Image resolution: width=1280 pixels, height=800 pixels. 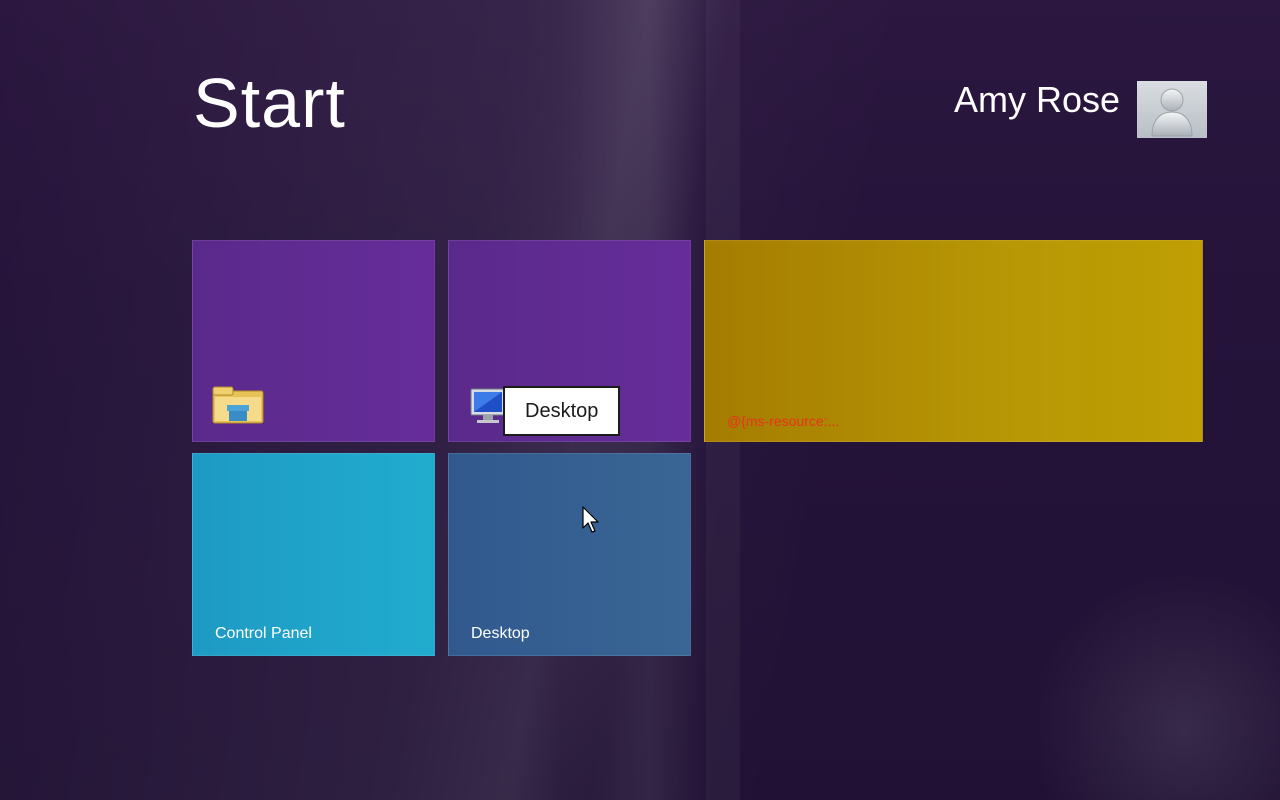 What do you see at coordinates (313, 341) in the screenshot?
I see `tile-file-explorer` at bounding box center [313, 341].